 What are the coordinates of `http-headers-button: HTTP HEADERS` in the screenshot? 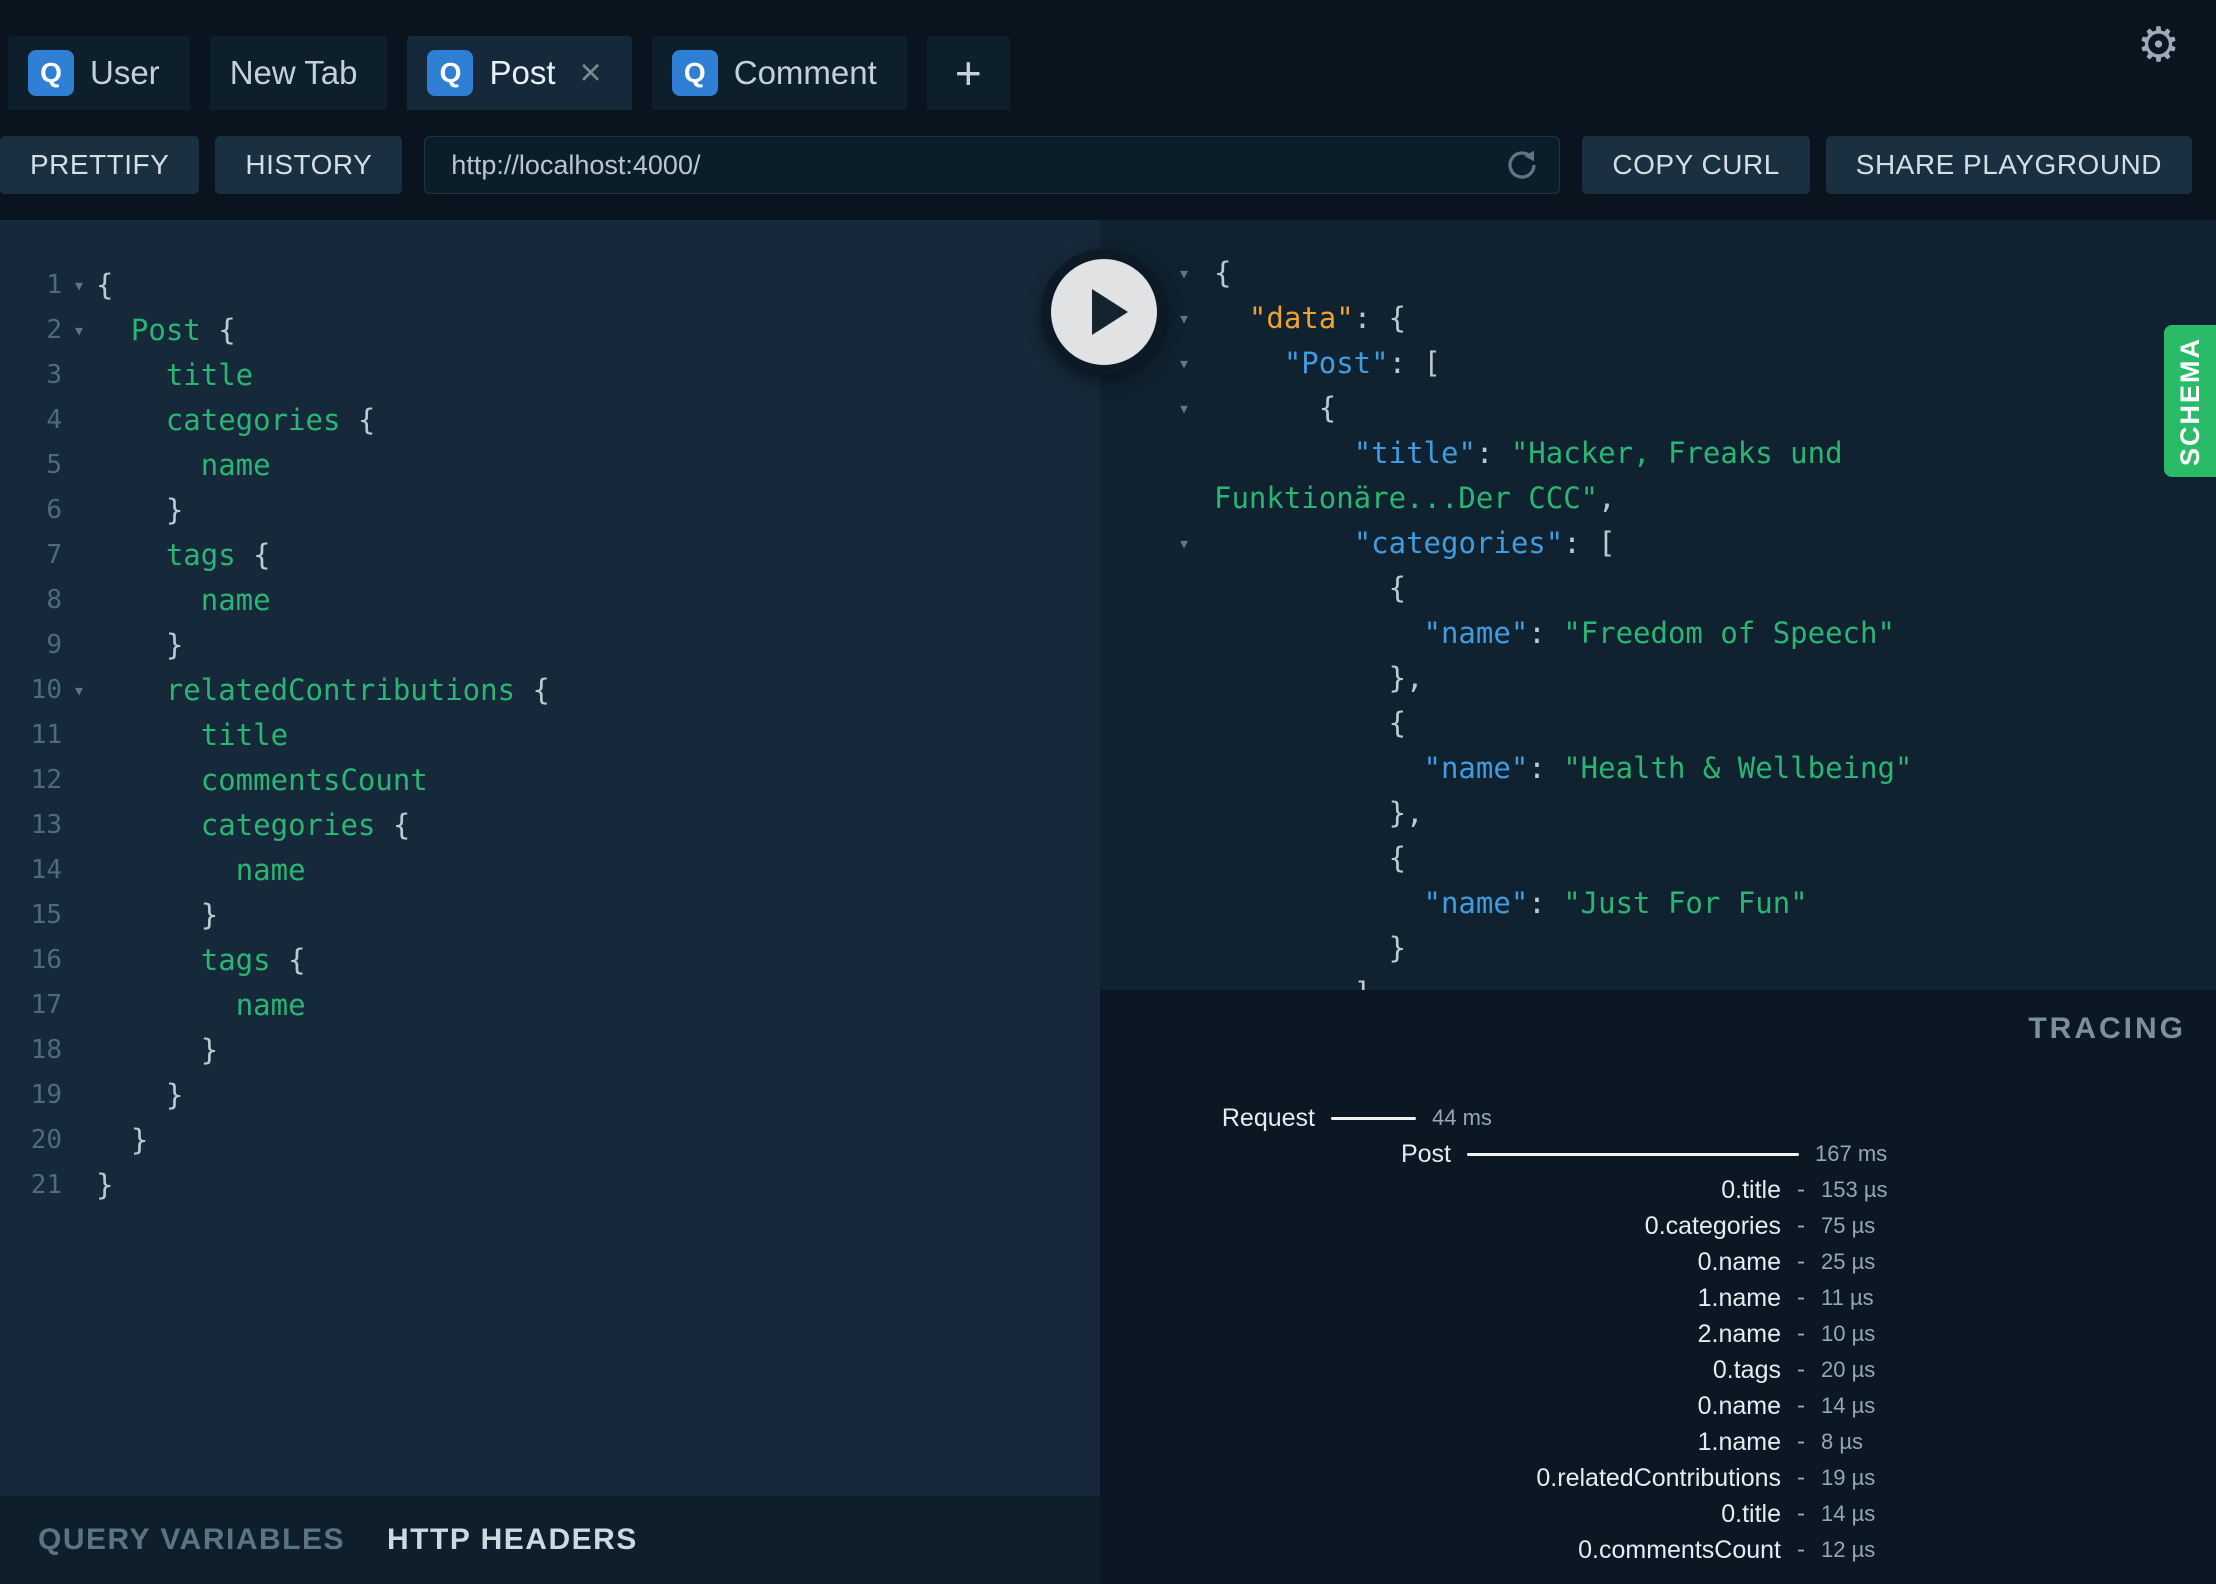 It's located at (512, 1540).